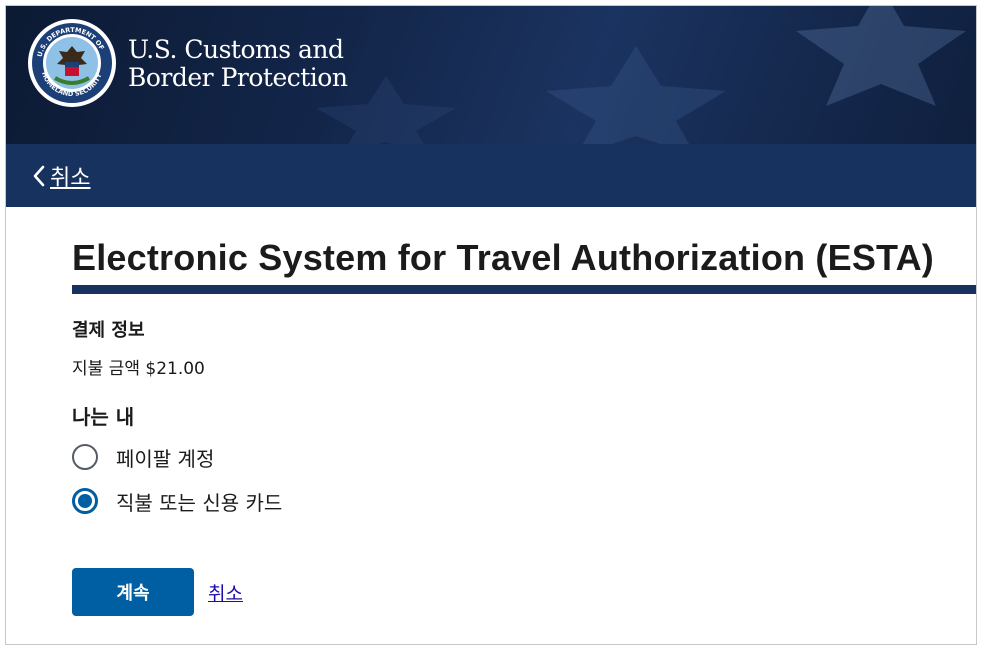 Image resolution: width=984 pixels, height=652 pixels. Describe the element at coordinates (524, 457) in the screenshot. I see `option-paypal: 페이팔 계정` at that location.